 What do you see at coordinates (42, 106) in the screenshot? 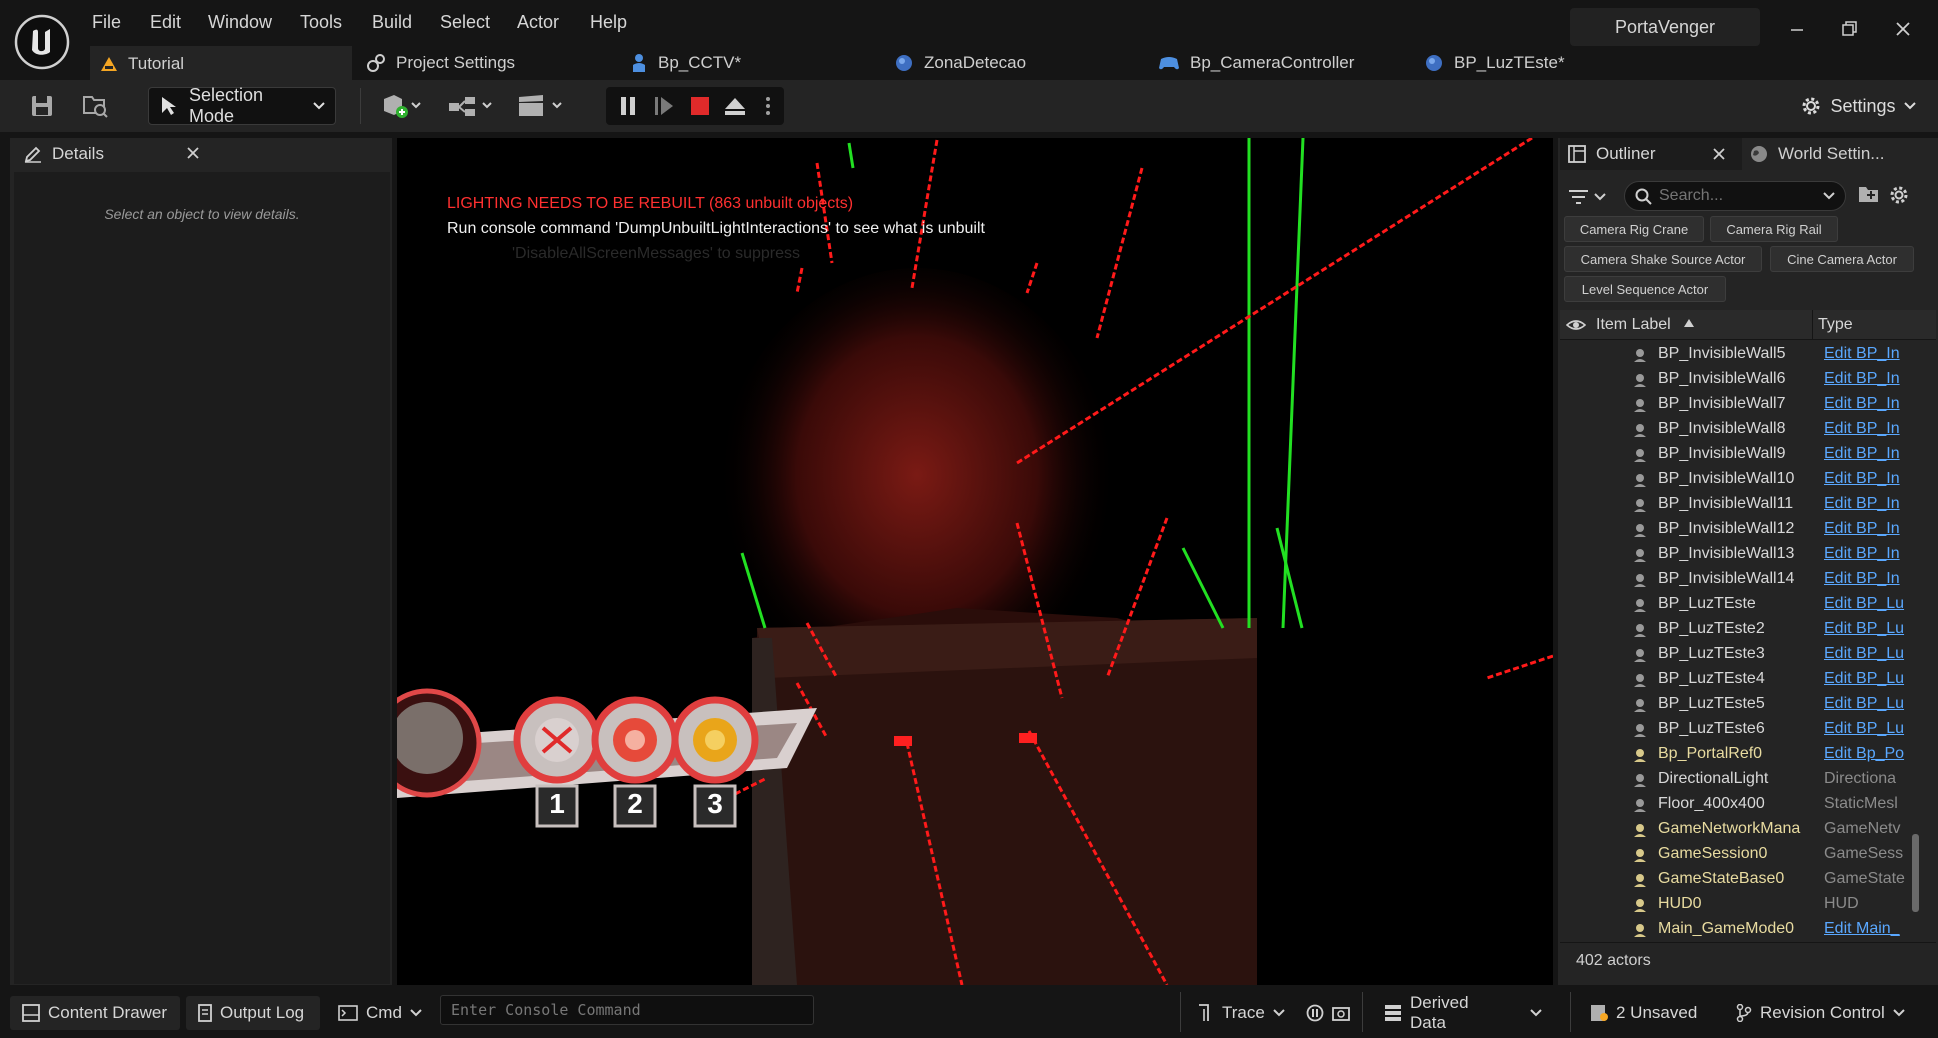
I see `save-icon` at bounding box center [42, 106].